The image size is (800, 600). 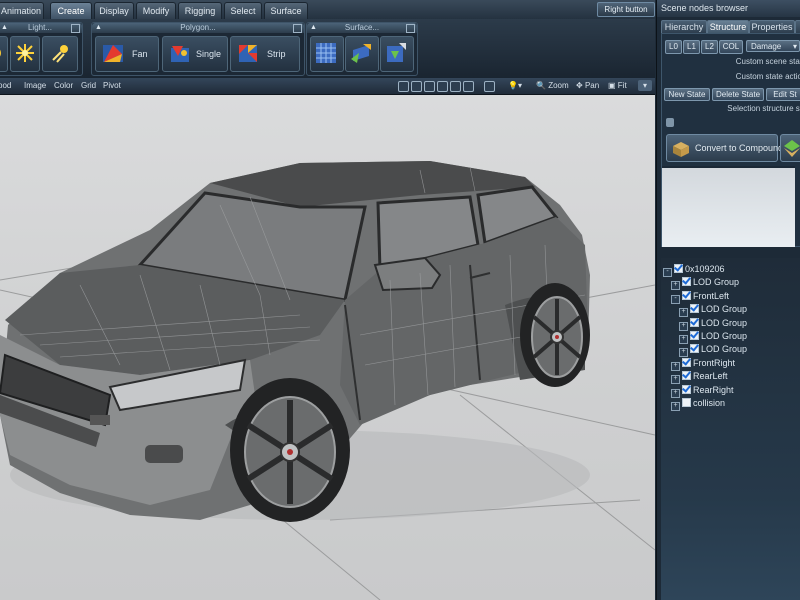 I want to click on tree-node-label: FrontRight, so click(x=714, y=362).